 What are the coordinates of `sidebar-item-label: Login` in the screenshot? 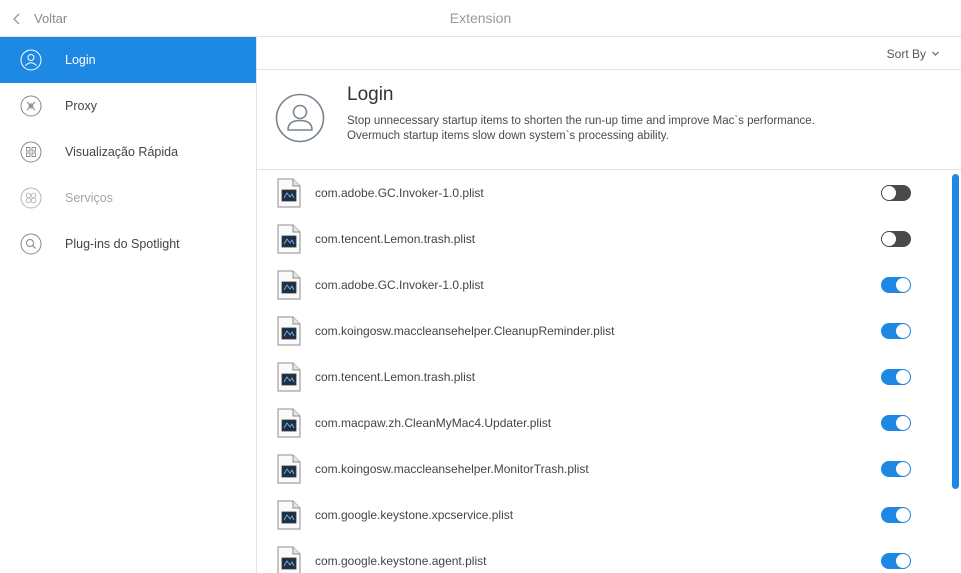 It's located at (80, 60).